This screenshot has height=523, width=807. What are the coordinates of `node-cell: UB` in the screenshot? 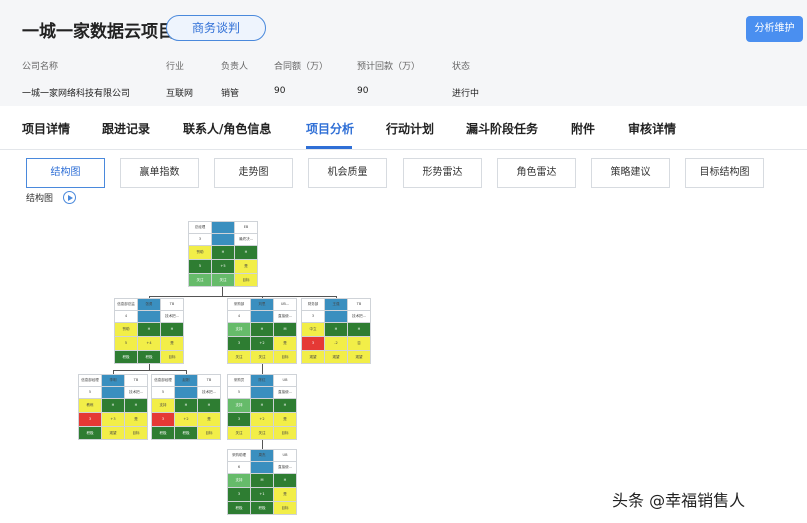 It's located at (285, 456).